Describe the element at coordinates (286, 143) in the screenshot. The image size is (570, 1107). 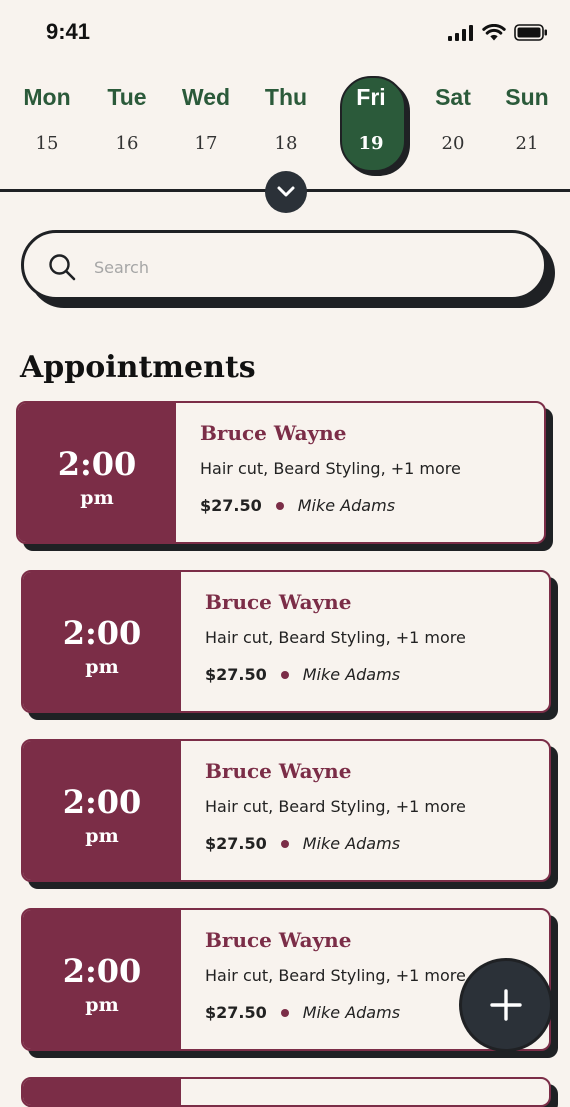
I see `day-date: 18` at that location.